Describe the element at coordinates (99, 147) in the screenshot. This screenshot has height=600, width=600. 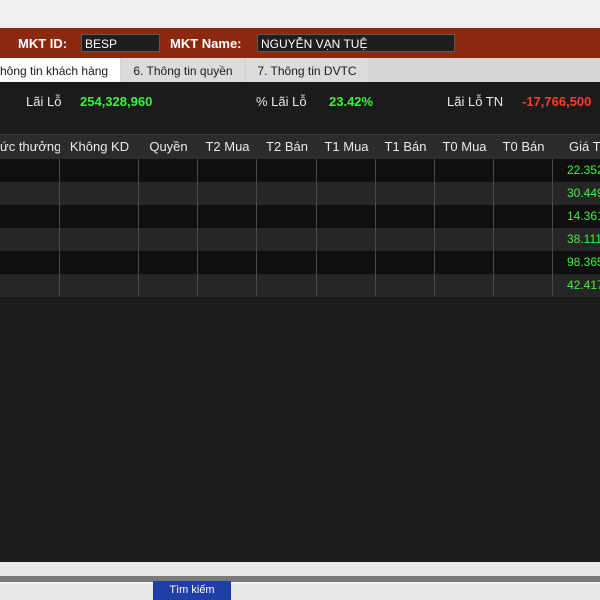
I see `col-header-non-tradable: Không KD` at that location.